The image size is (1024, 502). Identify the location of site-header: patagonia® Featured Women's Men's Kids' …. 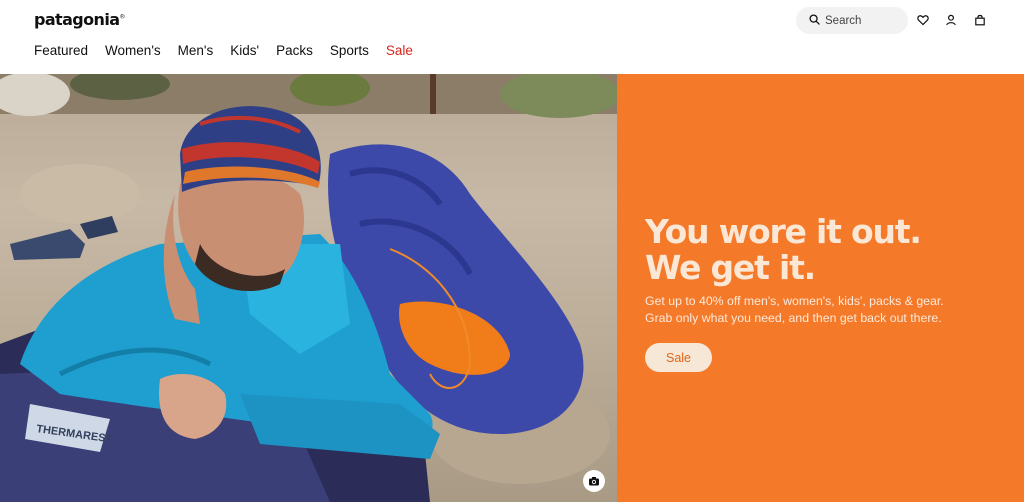
(512, 37).